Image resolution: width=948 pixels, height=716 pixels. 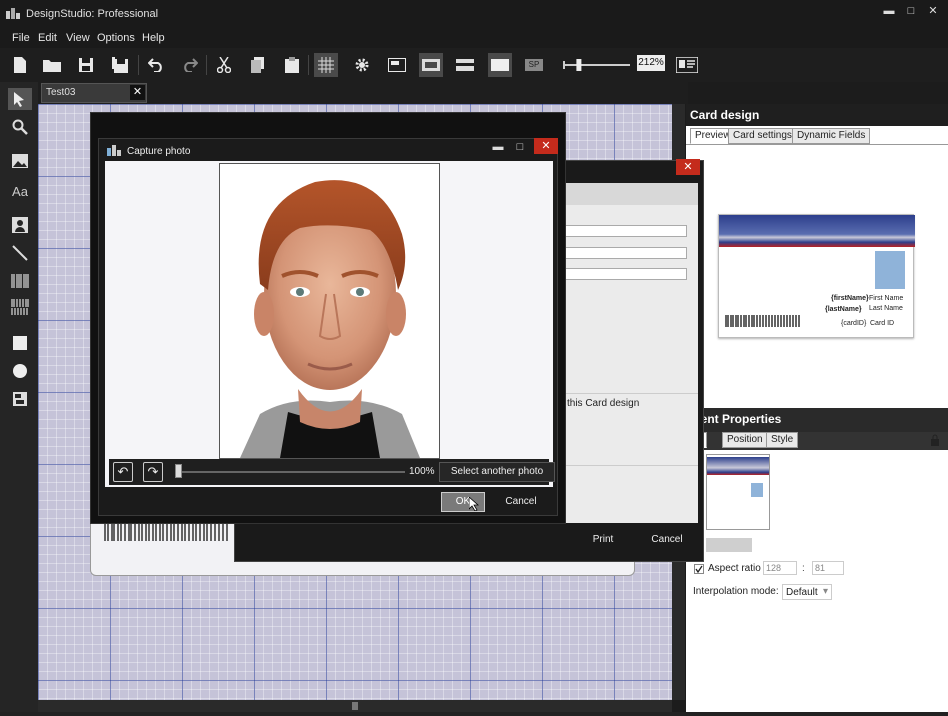 I want to click on menu-help: Help, so click(x=153, y=38).